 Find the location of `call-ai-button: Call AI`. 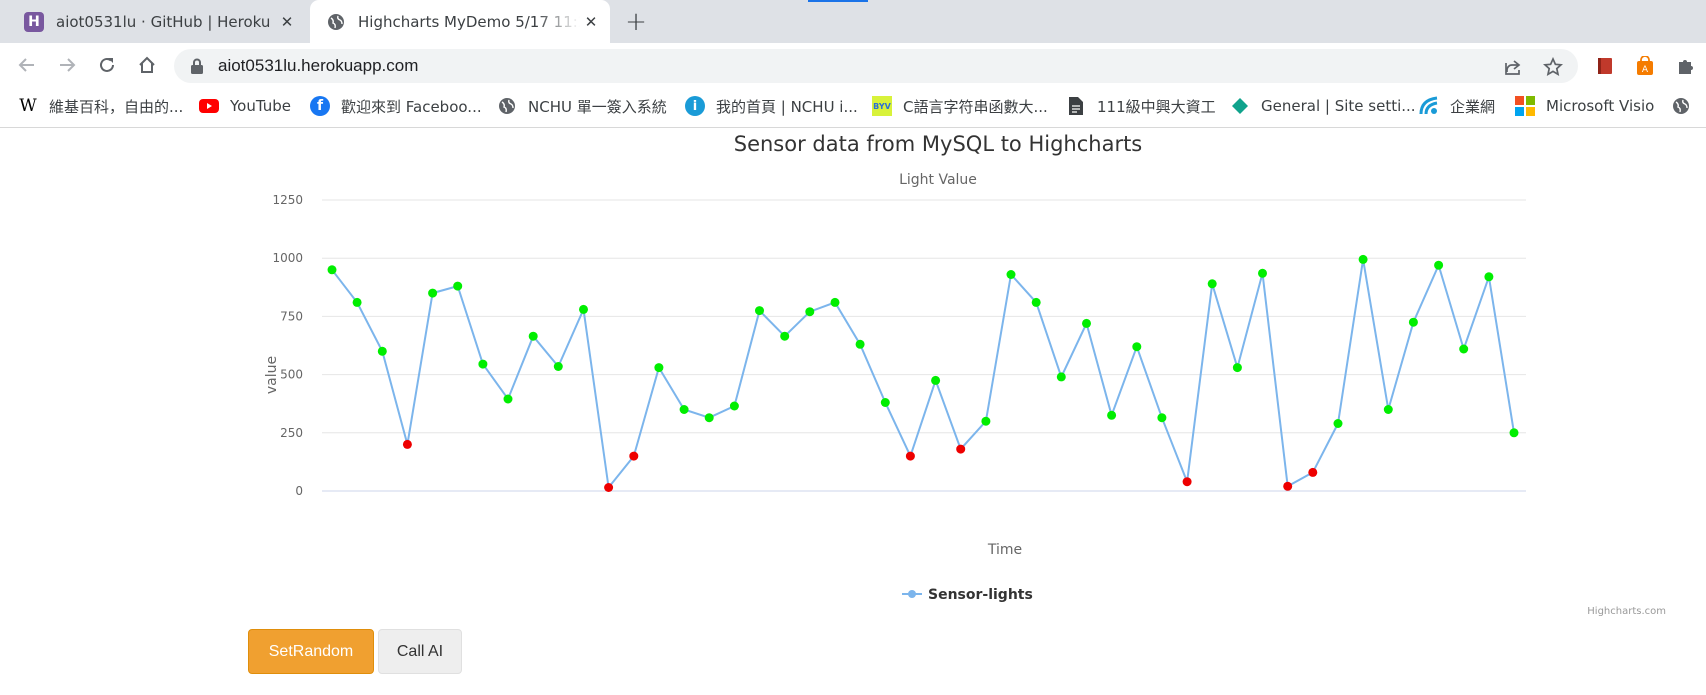

call-ai-button: Call AI is located at coordinates (420, 651).